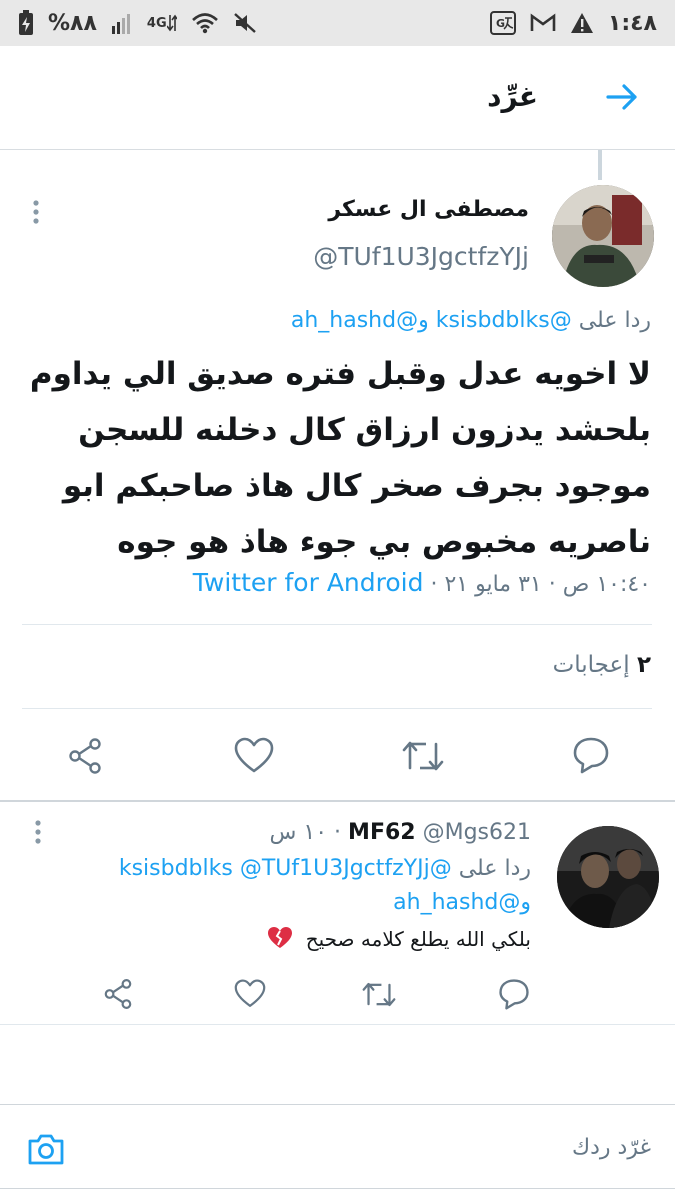 The image size is (675, 1200). I want to click on page-title: غرِّد, so click(512, 96).